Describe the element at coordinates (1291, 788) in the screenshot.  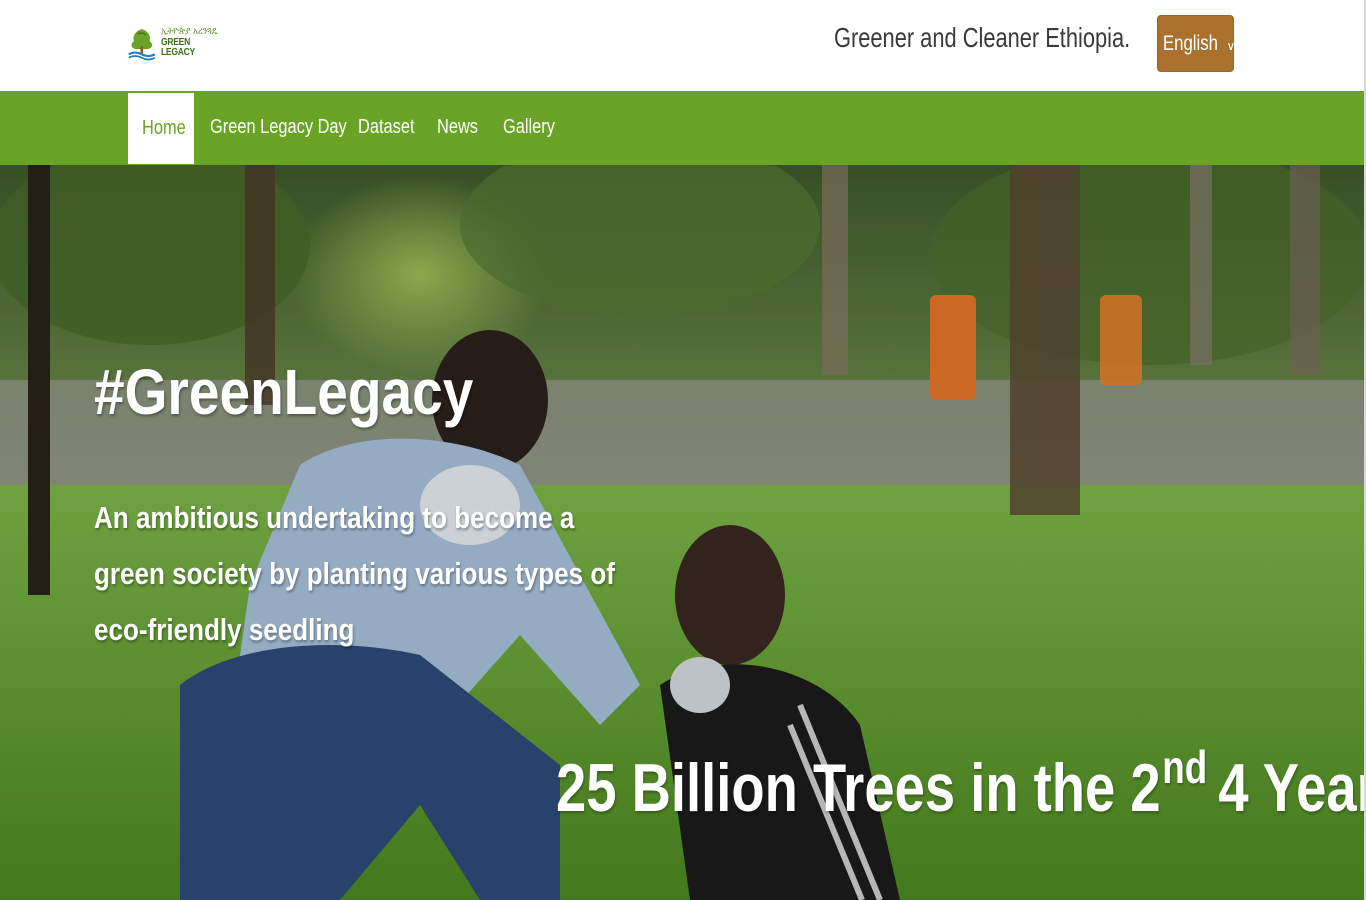
I see `headline-end-text: 4 Years` at that location.